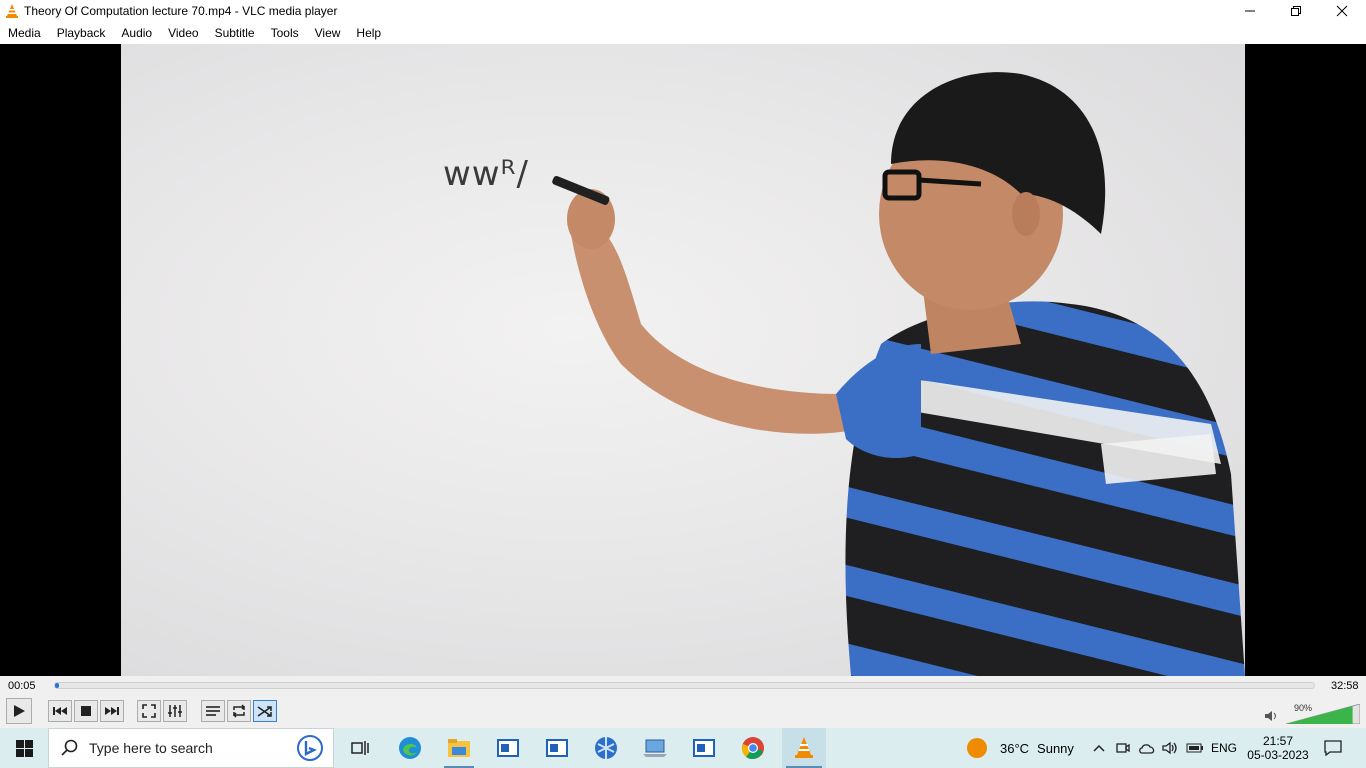 Image resolution: width=1366 pixels, height=768 pixels. I want to click on laptop-app-icon, so click(655, 748).